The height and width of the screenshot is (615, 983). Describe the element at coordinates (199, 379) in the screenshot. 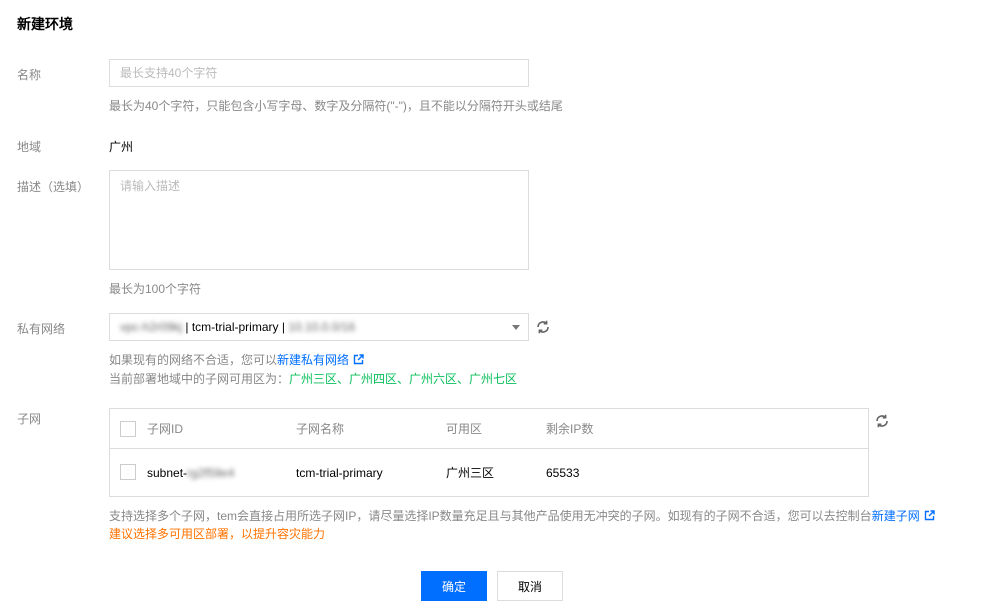

I see `vpc-zones-prefix: 当前部署地域中的子网可用区为：` at that location.